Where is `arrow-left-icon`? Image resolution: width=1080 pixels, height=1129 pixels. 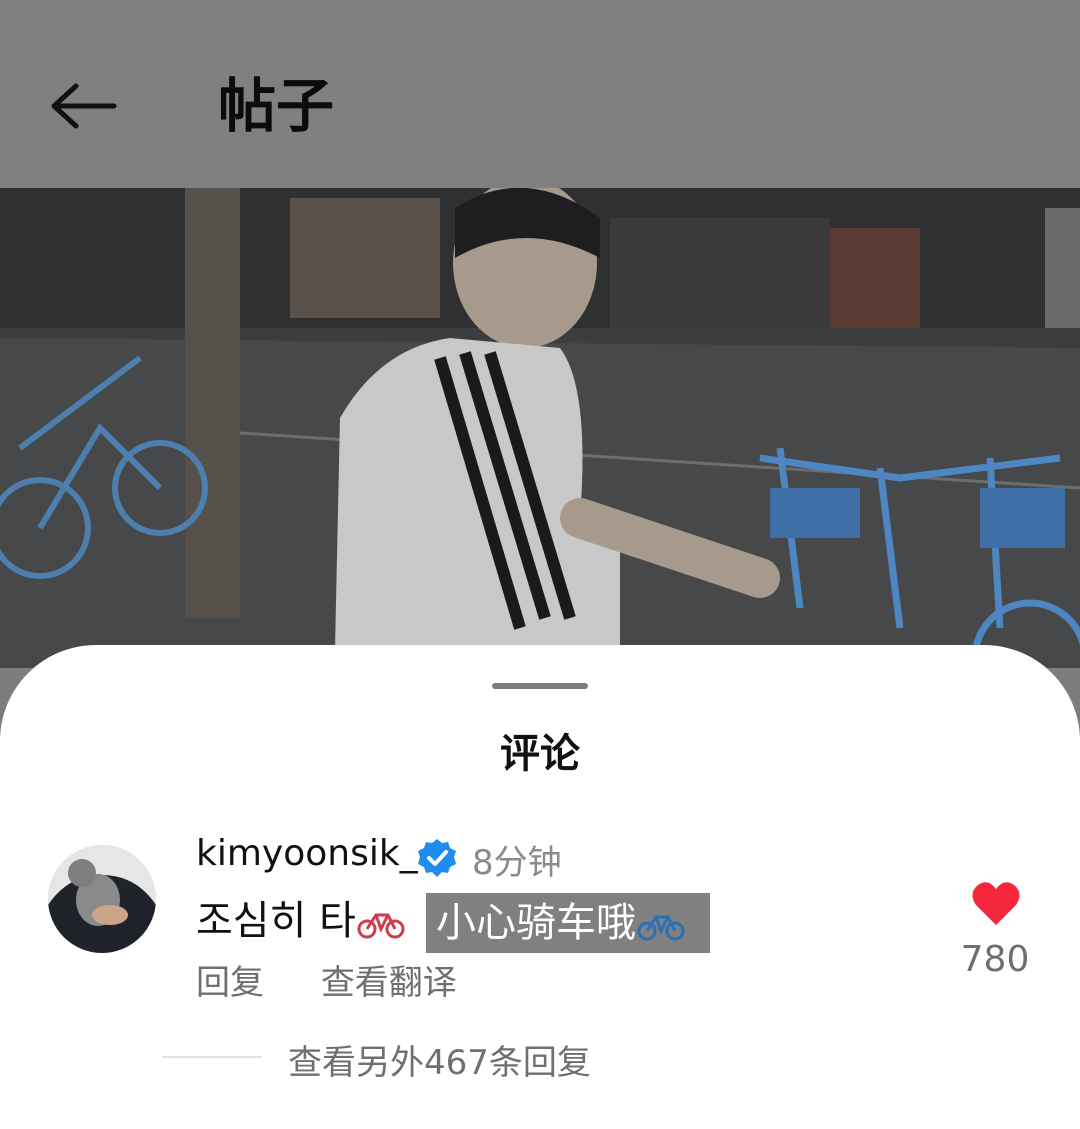
arrow-left-icon is located at coordinates (84, 106).